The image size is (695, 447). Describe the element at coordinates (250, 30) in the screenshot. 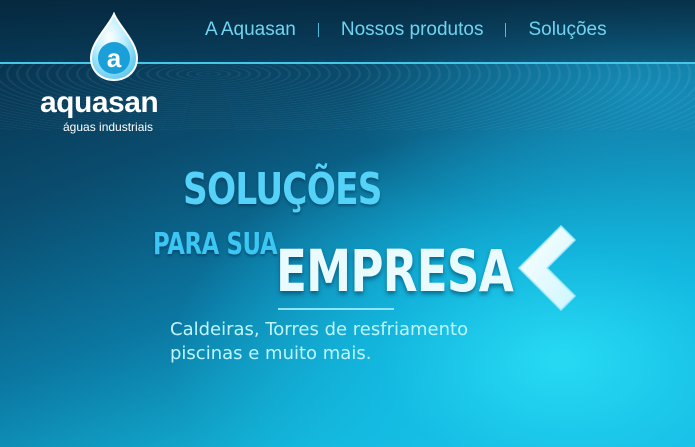

I see `nav-item-a-aquasan: A Aquasan` at that location.